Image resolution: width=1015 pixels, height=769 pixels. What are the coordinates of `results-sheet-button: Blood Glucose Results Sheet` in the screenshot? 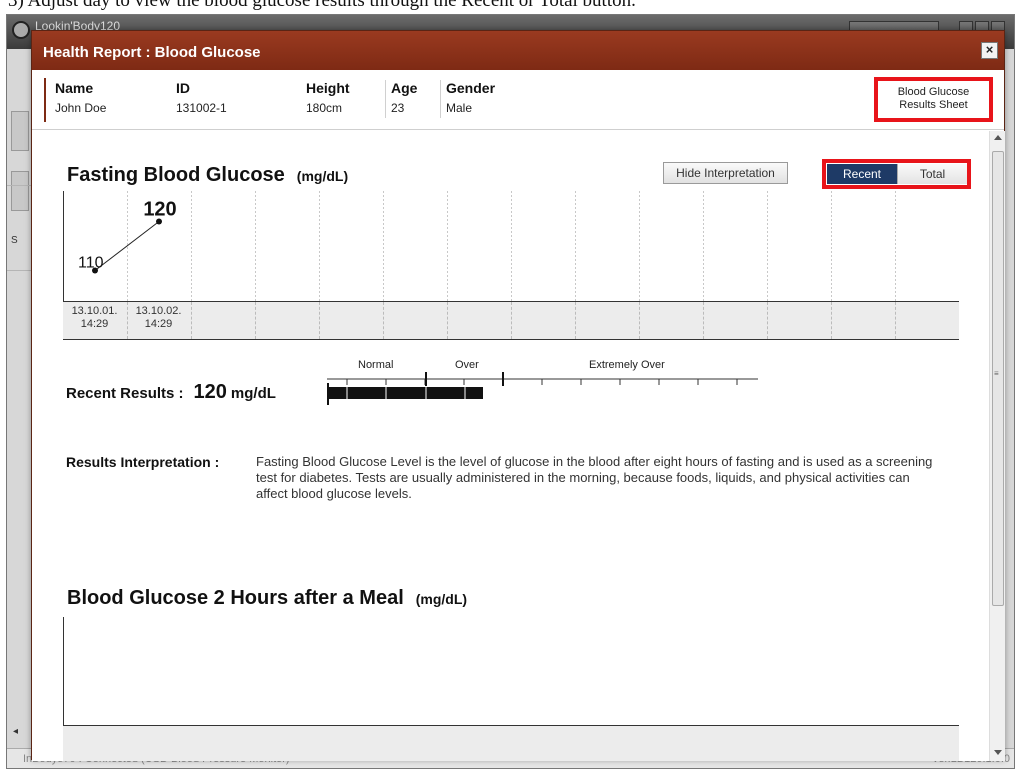 It's located at (933, 99).